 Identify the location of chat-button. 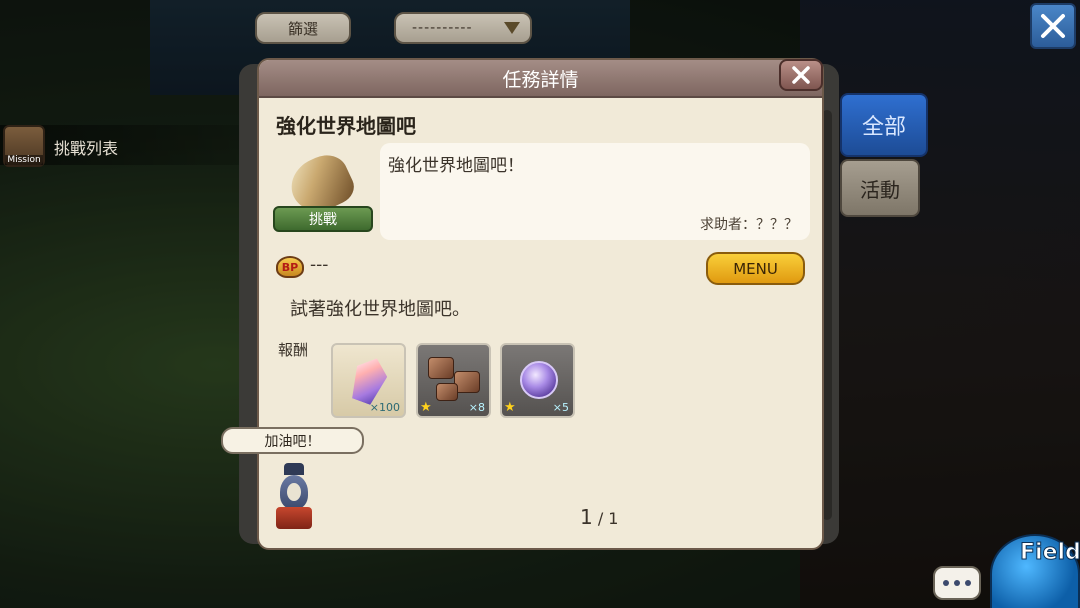
(957, 583).